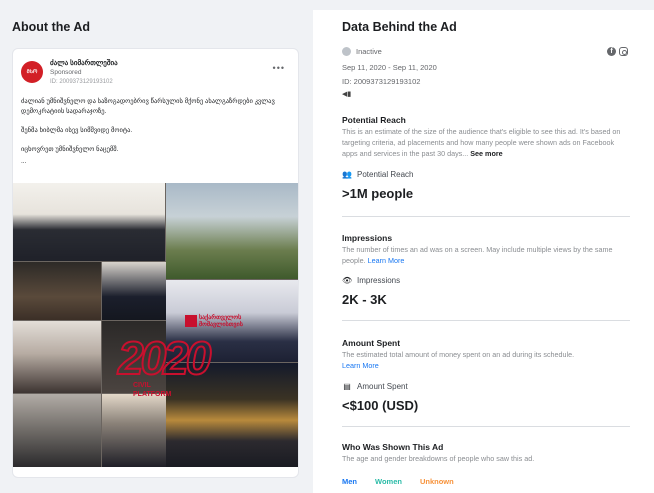 Image resolution: width=654 pixels, height=493 pixels. I want to click on people-icon: 👥, so click(347, 174).